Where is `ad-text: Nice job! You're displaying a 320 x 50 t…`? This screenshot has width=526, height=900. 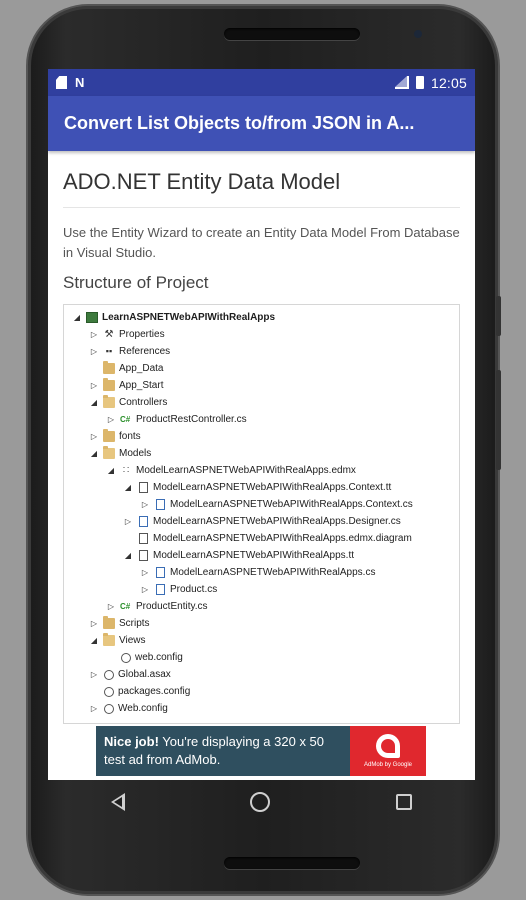 ad-text: Nice job! You're displaying a 320 x 50 t… is located at coordinates (223, 751).